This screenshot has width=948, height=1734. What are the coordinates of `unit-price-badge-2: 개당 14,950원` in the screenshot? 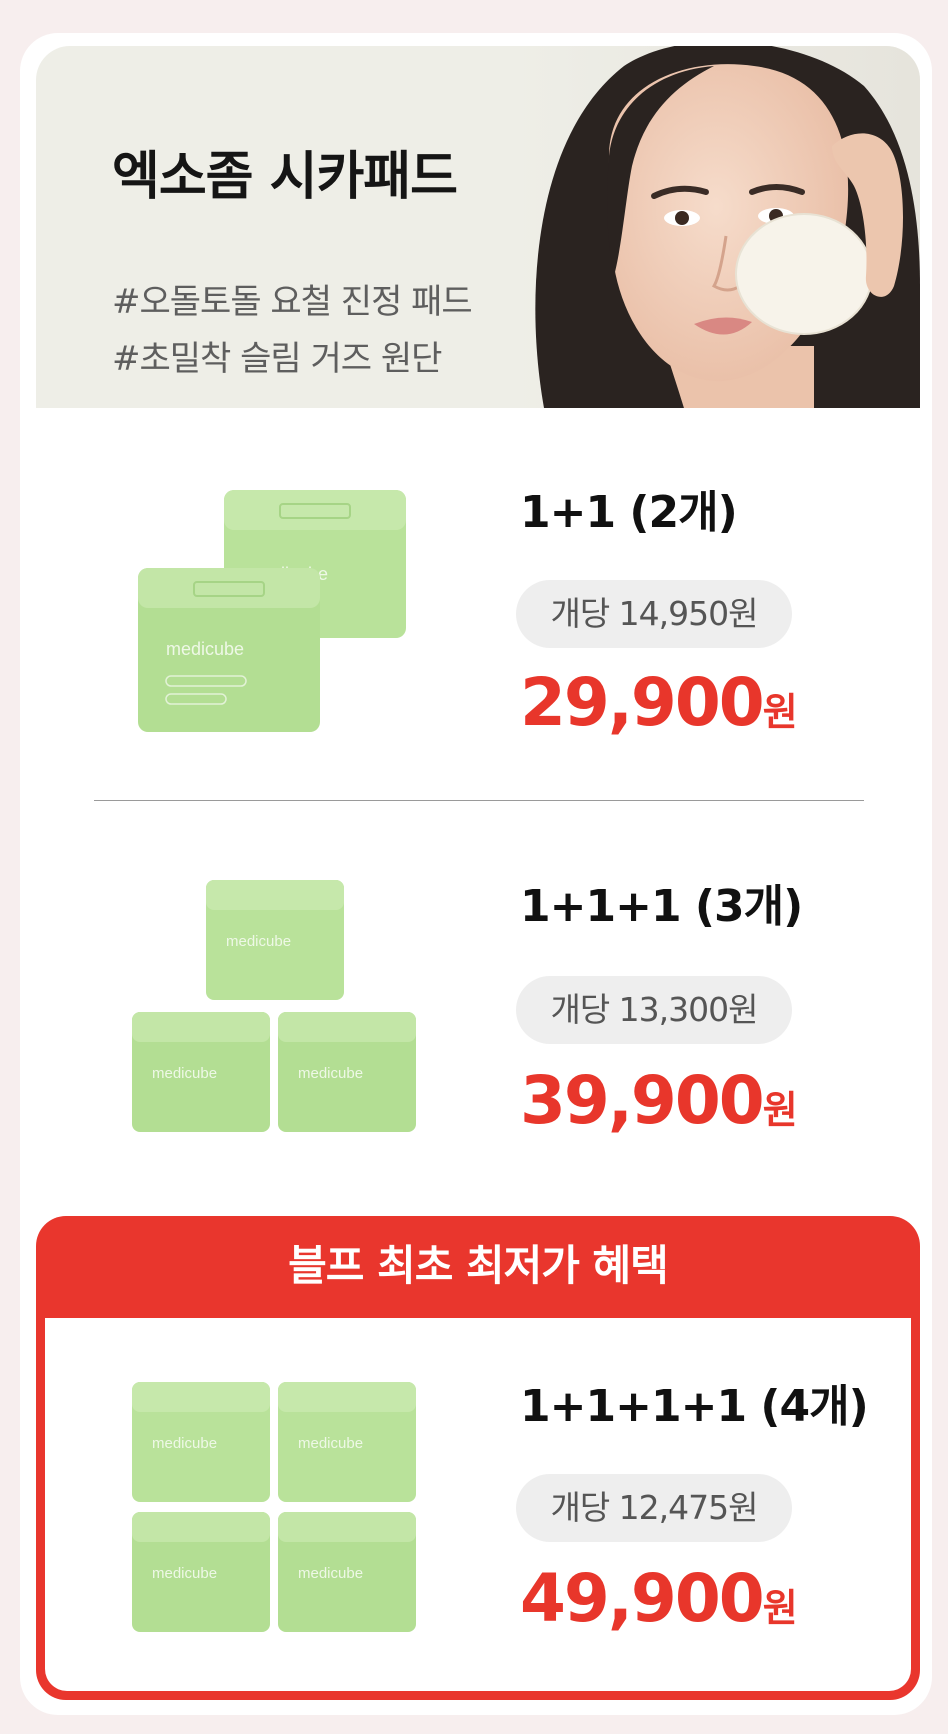 It's located at (654, 614).